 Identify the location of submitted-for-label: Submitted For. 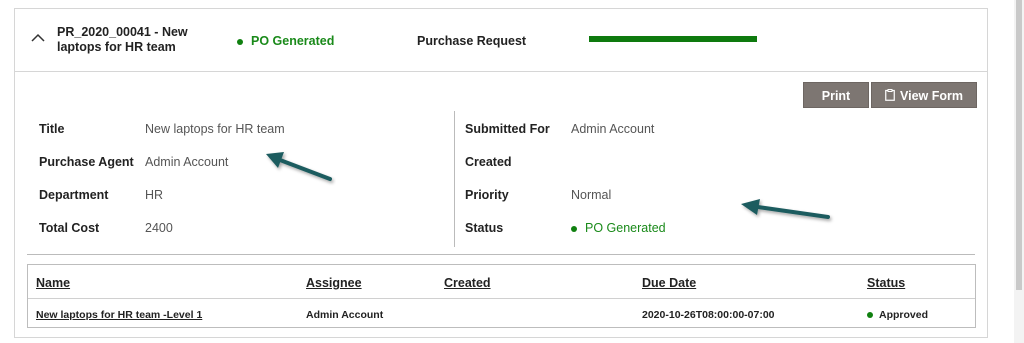
(507, 129).